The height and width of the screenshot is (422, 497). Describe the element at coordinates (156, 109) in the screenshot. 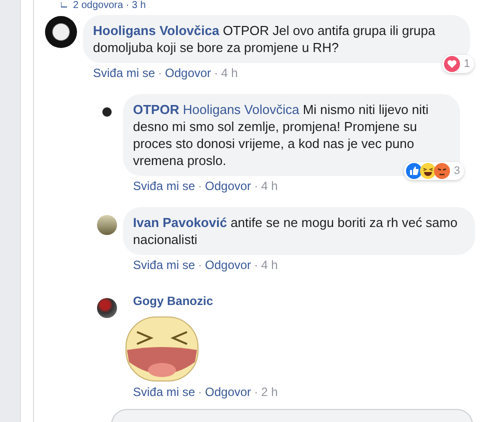

I see `author-link: OTPOR` at that location.